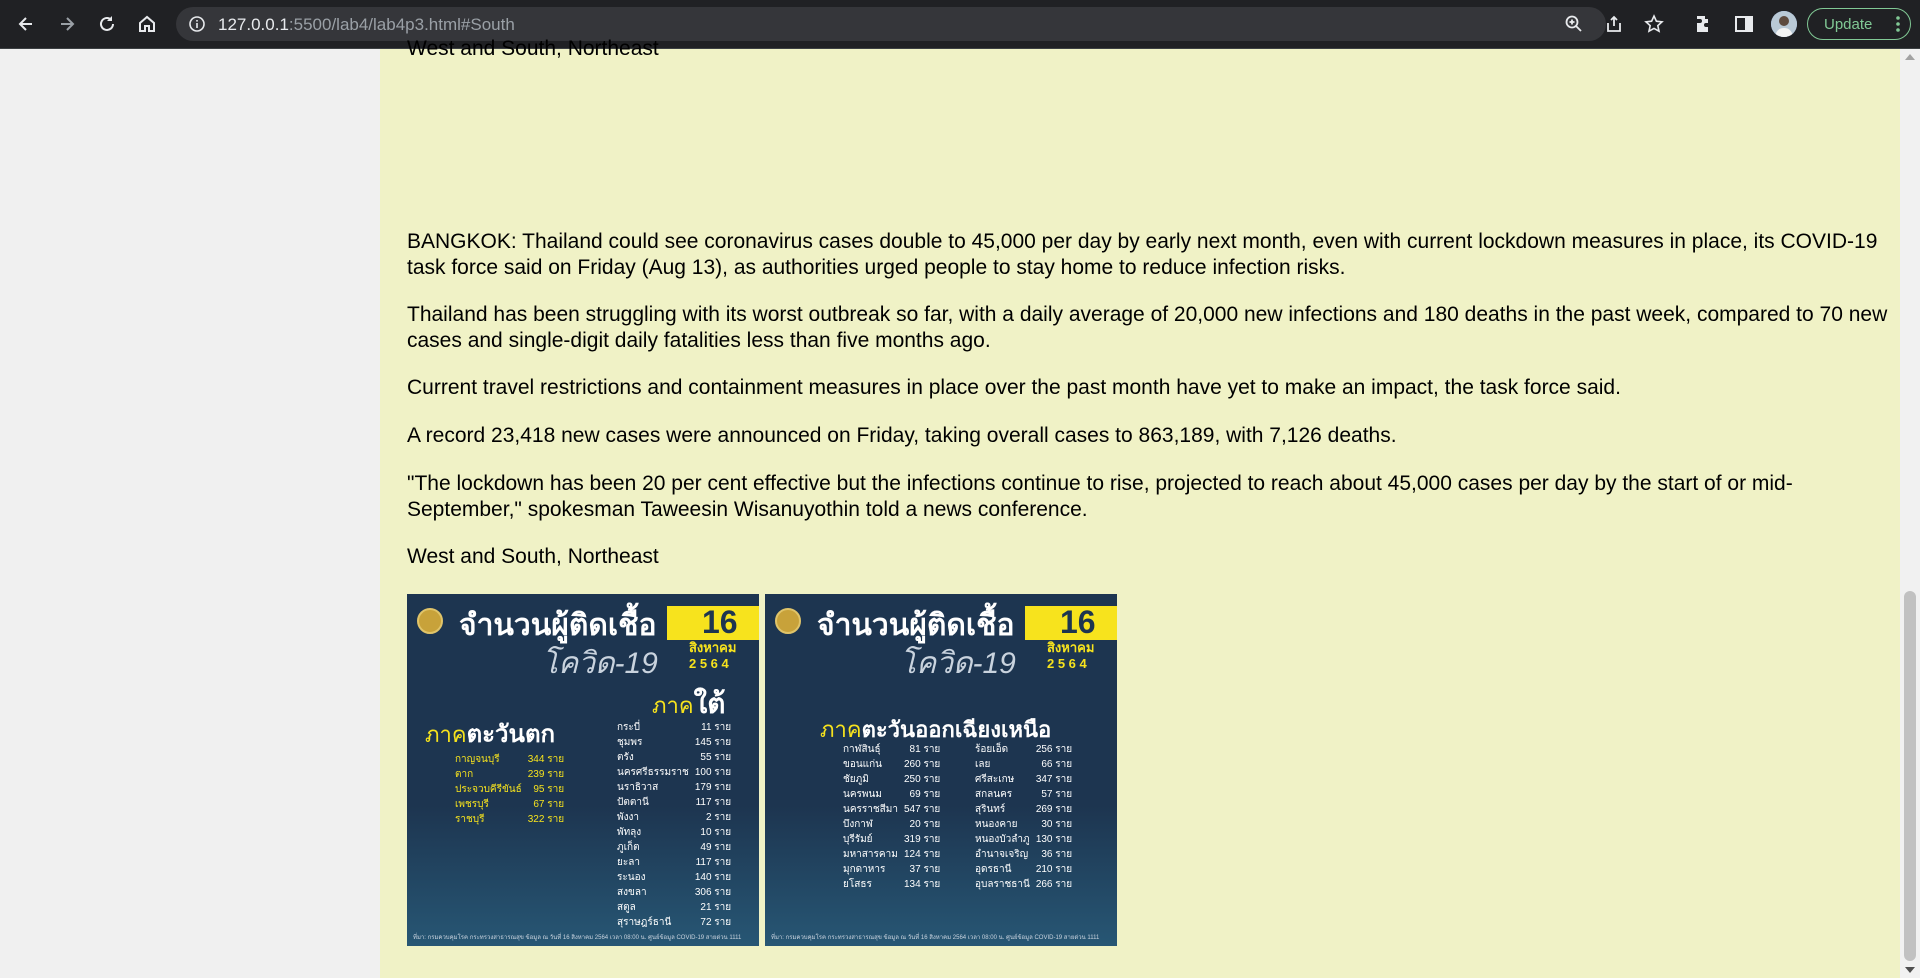 This screenshot has height=978, width=1920. I want to click on case-count: 57 ราย, so click(1057, 794).